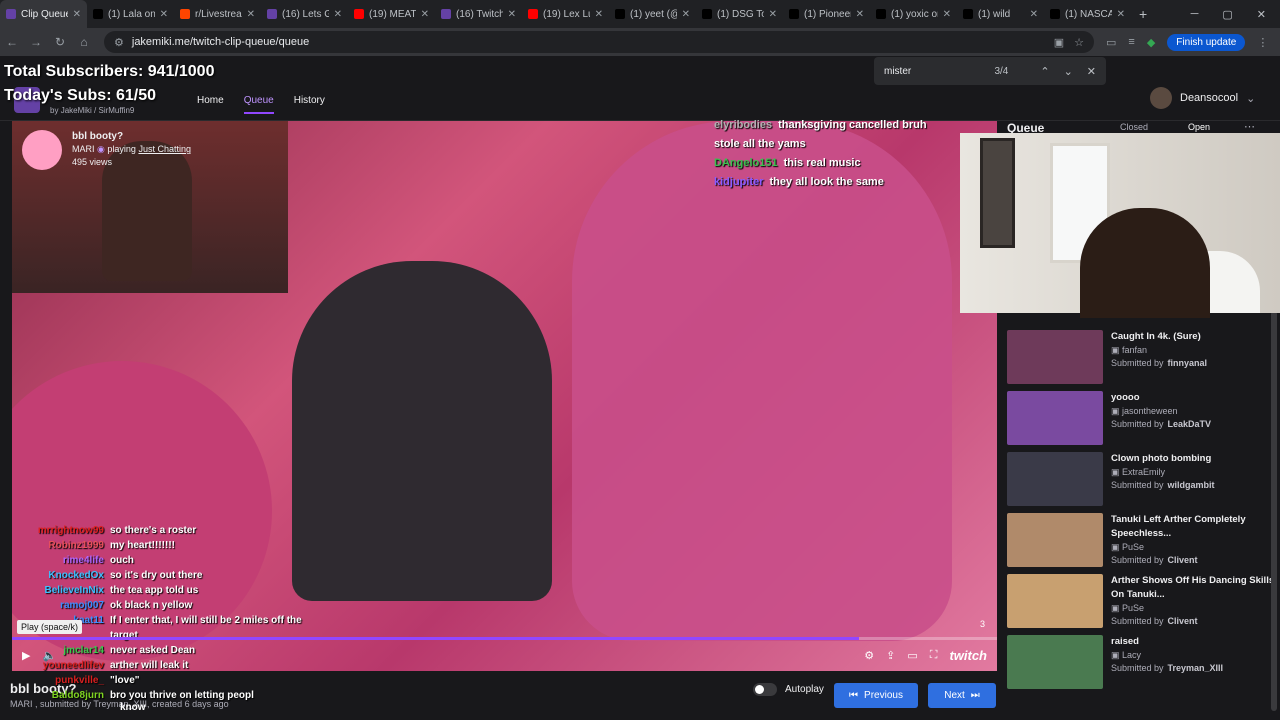 Image resolution: width=1280 pixels, height=720 pixels. Describe the element at coordinates (1227, 14) in the screenshot. I see `maximize-icon: ▢` at that location.